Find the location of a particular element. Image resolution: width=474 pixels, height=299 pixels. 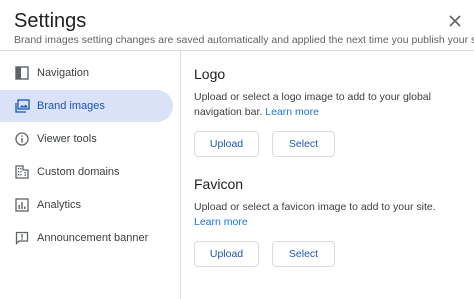

close-button is located at coordinates (455, 21).